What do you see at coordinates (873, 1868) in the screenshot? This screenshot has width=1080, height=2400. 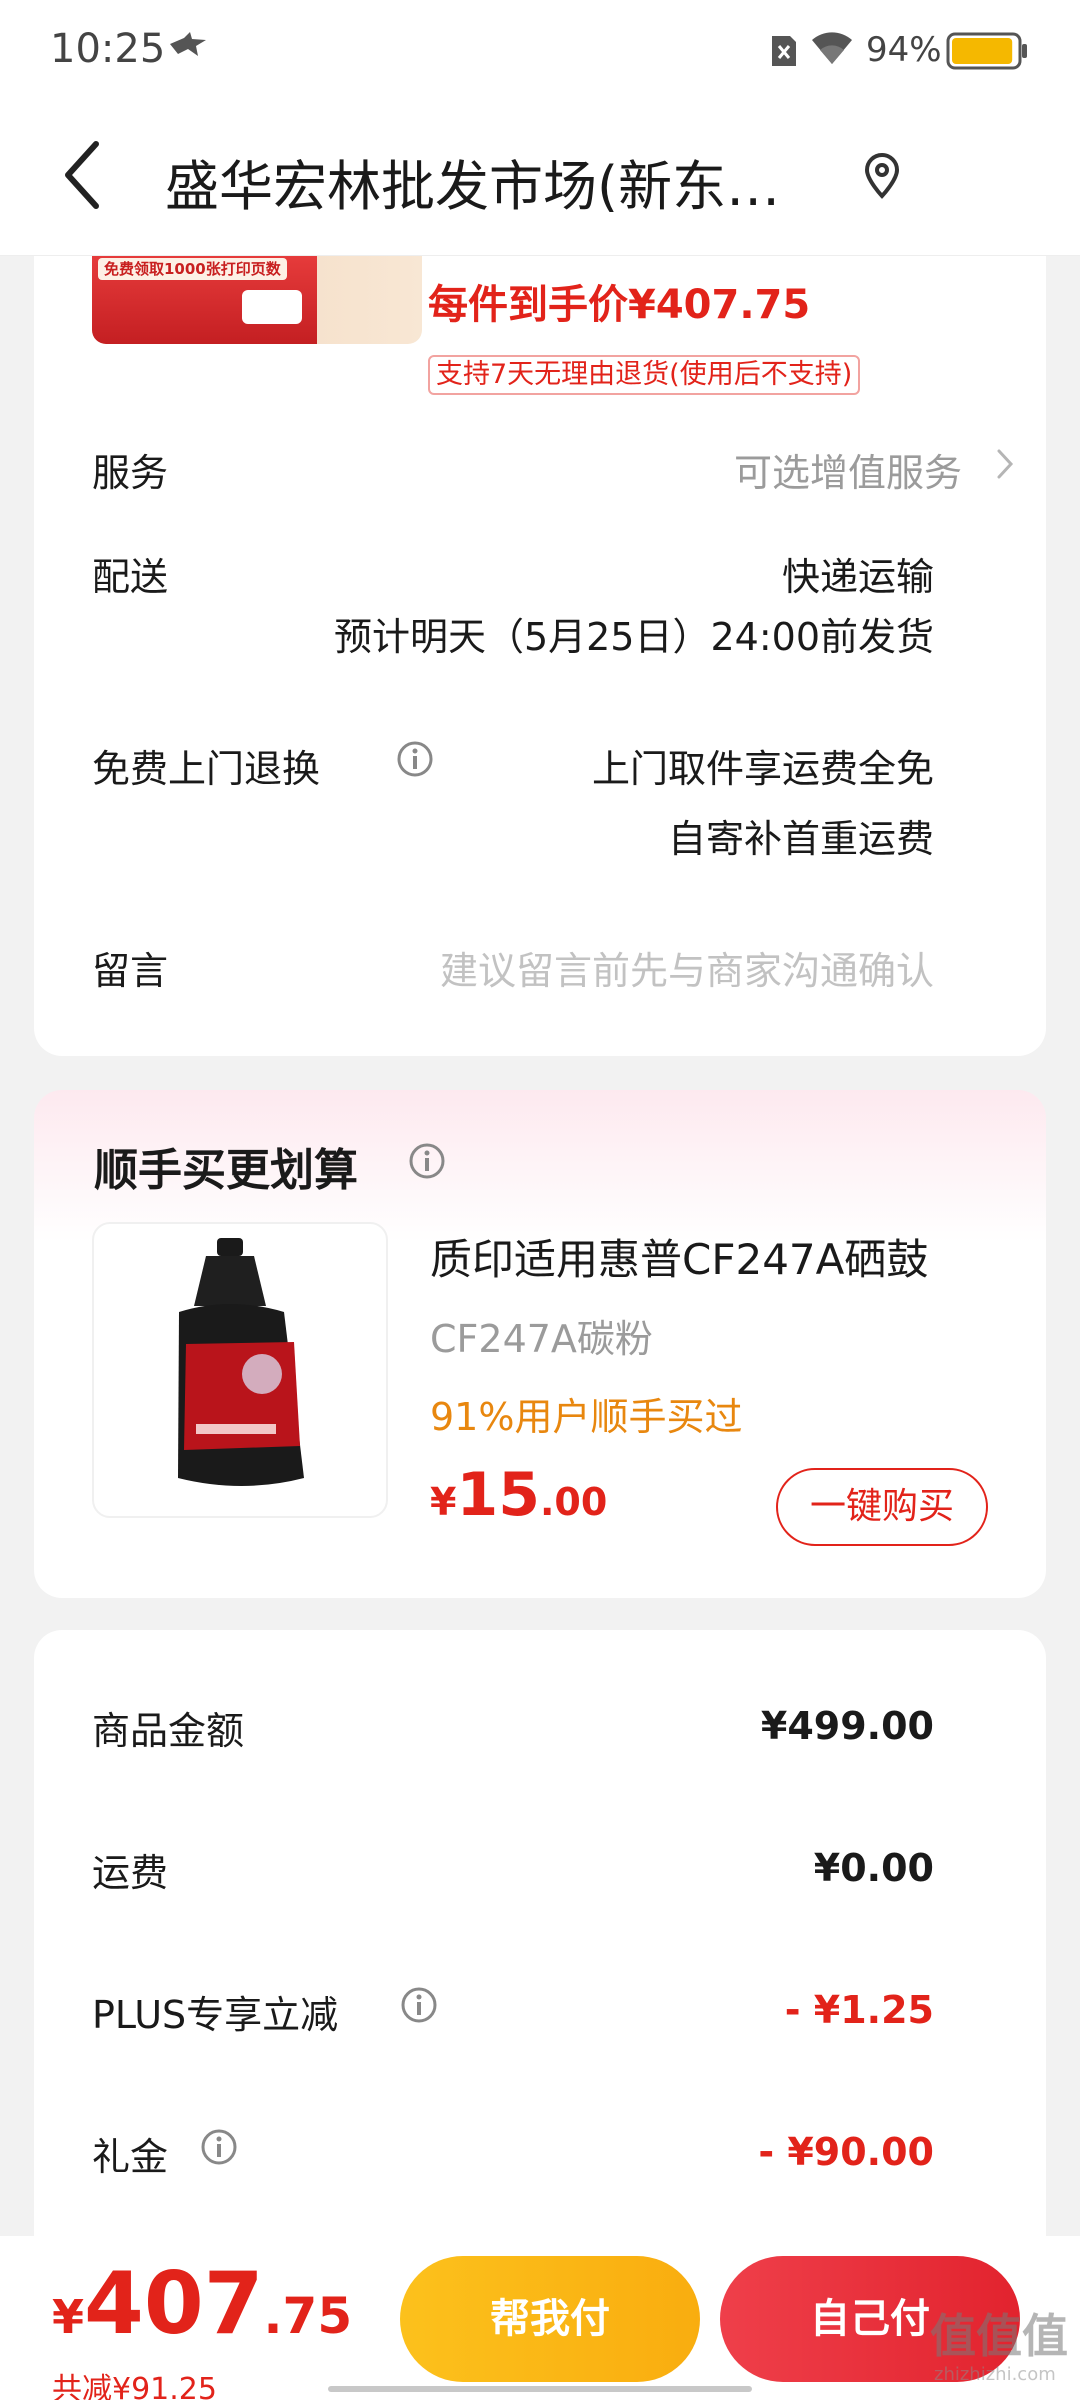 I see `shipping-value: ¥0.00` at bounding box center [873, 1868].